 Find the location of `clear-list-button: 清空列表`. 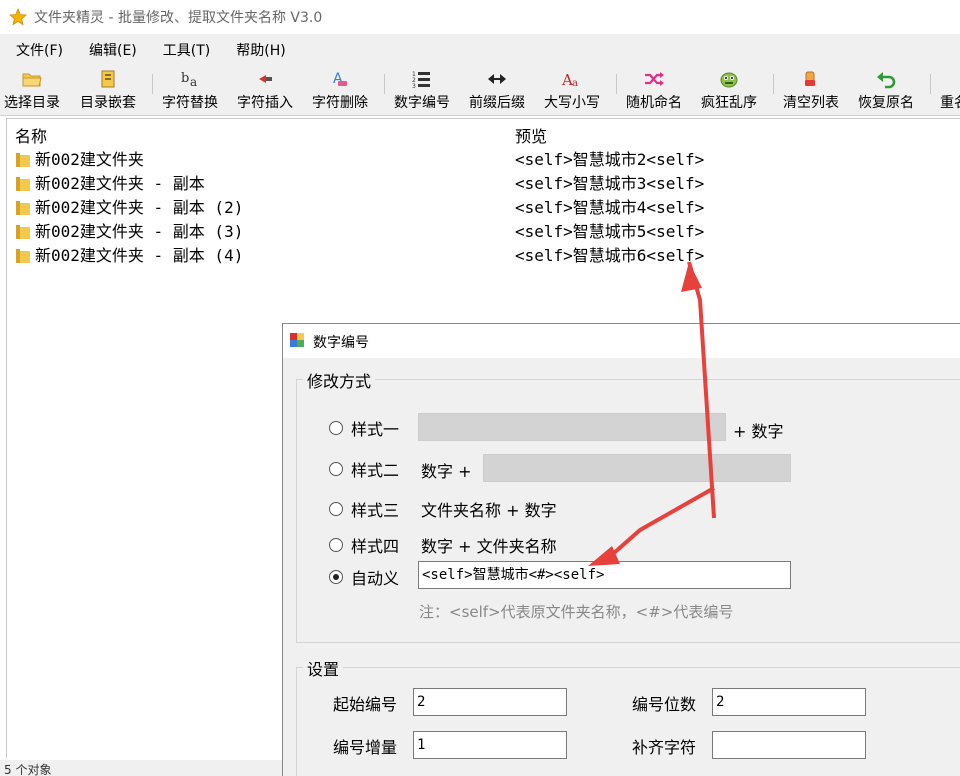

clear-list-button: 清空列表 is located at coordinates (811, 91).